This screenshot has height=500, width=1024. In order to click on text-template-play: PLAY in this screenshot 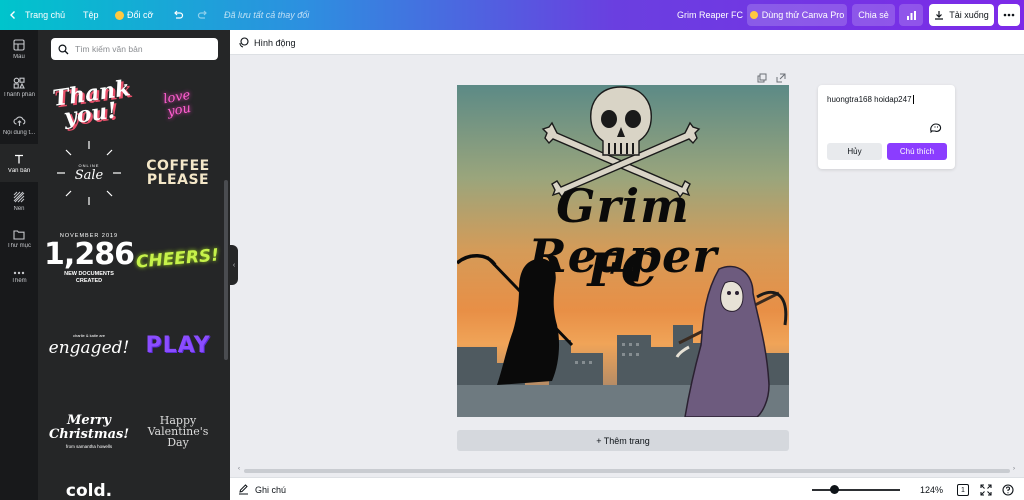, I will do `click(178, 345)`.